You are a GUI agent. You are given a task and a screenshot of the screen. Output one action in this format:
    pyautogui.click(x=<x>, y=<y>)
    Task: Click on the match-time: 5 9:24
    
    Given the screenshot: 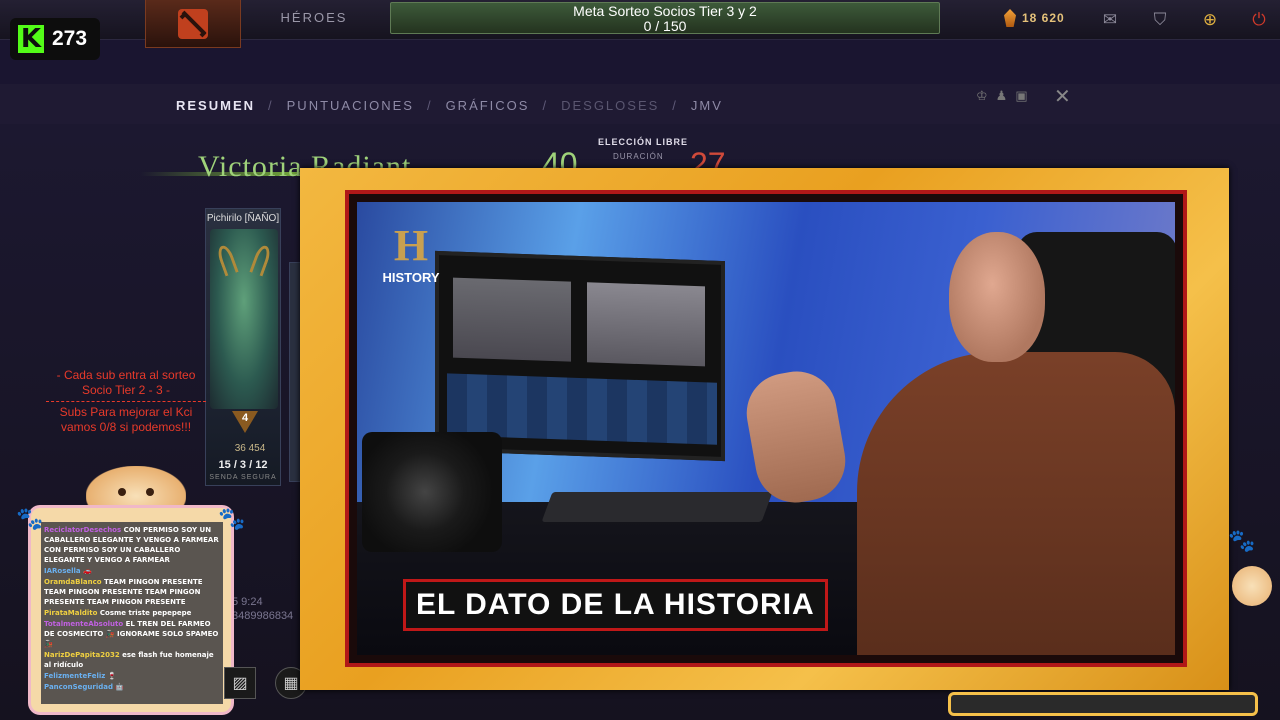 What is the action you would take?
    pyautogui.click(x=247, y=602)
    